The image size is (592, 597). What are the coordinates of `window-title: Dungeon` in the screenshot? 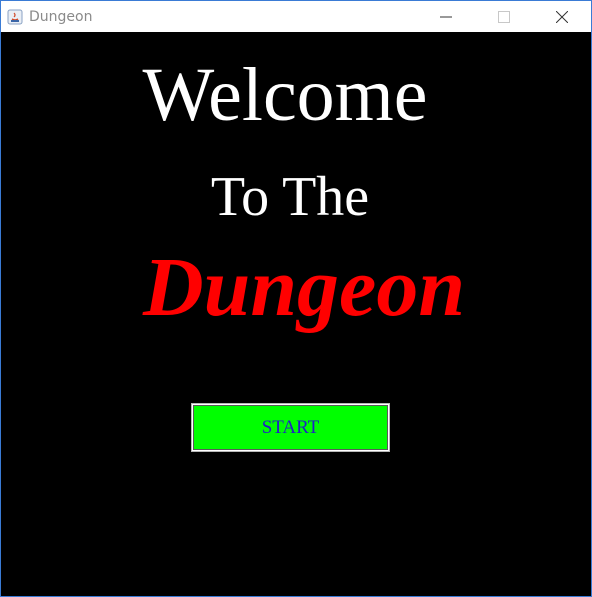 It's located at (61, 16).